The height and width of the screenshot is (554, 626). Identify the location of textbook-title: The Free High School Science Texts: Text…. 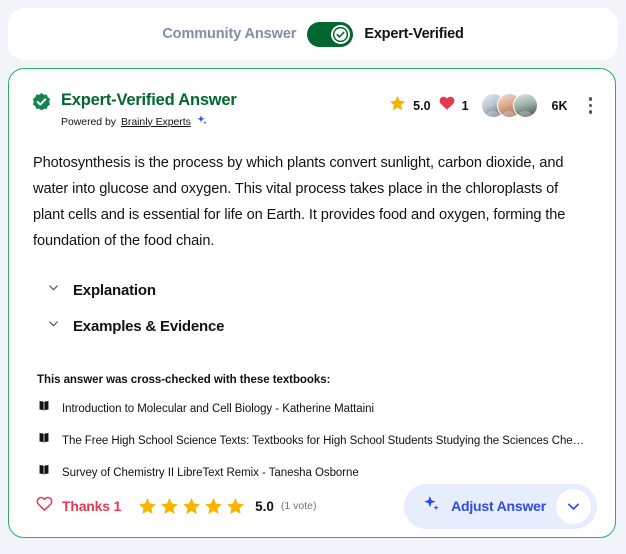
(326, 440).